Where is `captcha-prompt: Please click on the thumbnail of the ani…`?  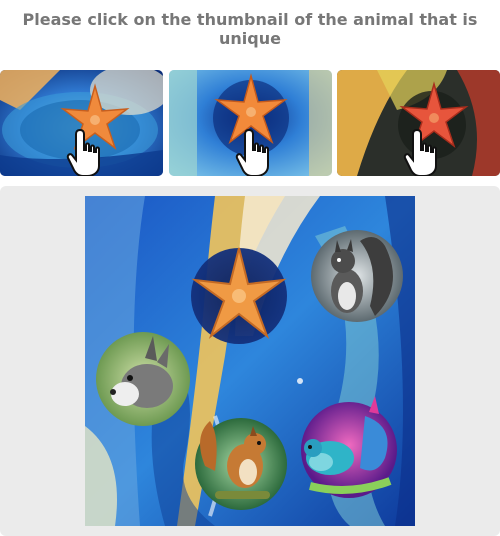 captcha-prompt: Please click on the thumbnail of the ani… is located at coordinates (250, 29).